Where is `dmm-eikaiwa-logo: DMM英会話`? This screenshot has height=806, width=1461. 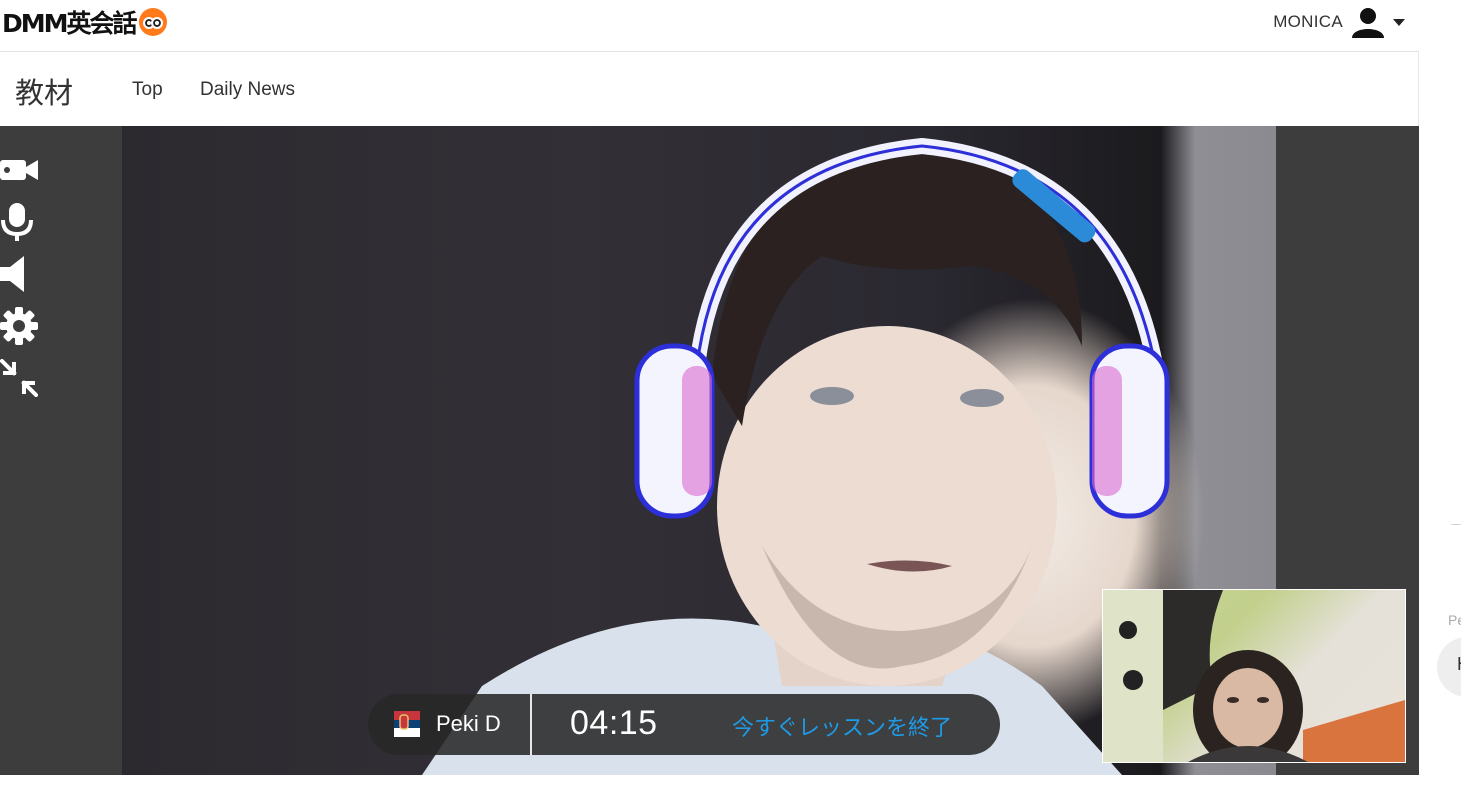 dmm-eikaiwa-logo: DMM英会話 is located at coordinates (84, 22).